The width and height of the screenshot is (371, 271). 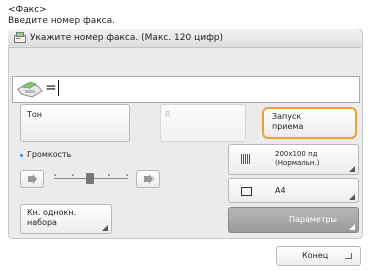 I want to click on fax-icon, so click(x=20, y=37).